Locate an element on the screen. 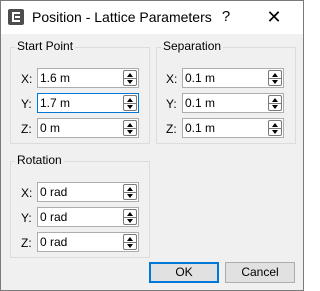 Image resolution: width=320 pixels, height=291 pixels. separation-y-input is located at coordinates (225, 103).